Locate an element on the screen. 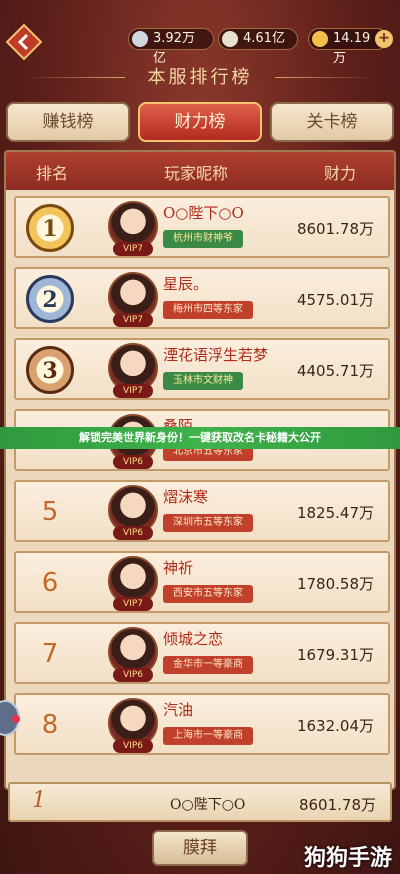 Image resolution: width=400 pixels, height=874 pixels. title-badge: 上海市一等豪商 is located at coordinates (208, 736).